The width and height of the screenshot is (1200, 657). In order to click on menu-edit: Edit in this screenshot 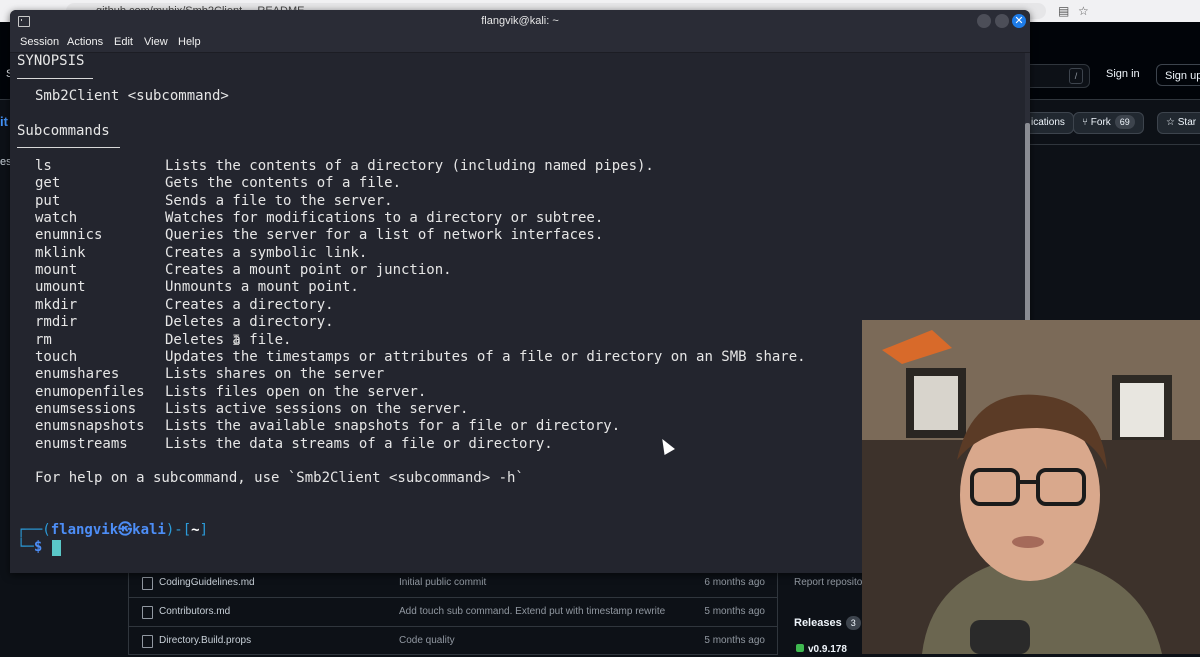, I will do `click(123, 42)`.